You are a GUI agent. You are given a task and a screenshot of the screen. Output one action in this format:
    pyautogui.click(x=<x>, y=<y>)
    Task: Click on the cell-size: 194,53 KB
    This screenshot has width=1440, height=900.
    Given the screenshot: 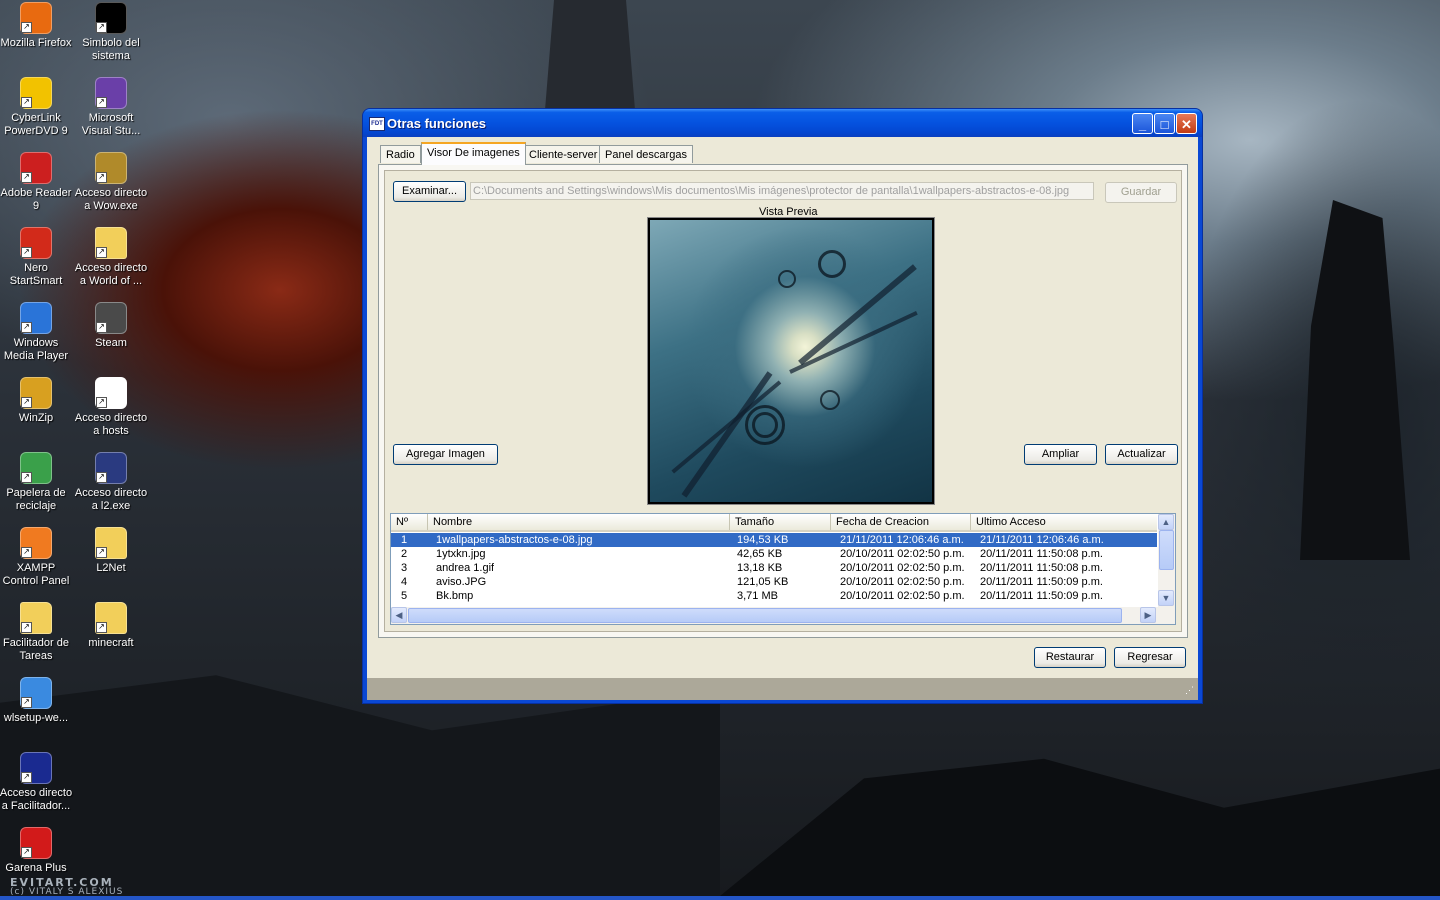 What is the action you would take?
    pyautogui.click(x=763, y=540)
    